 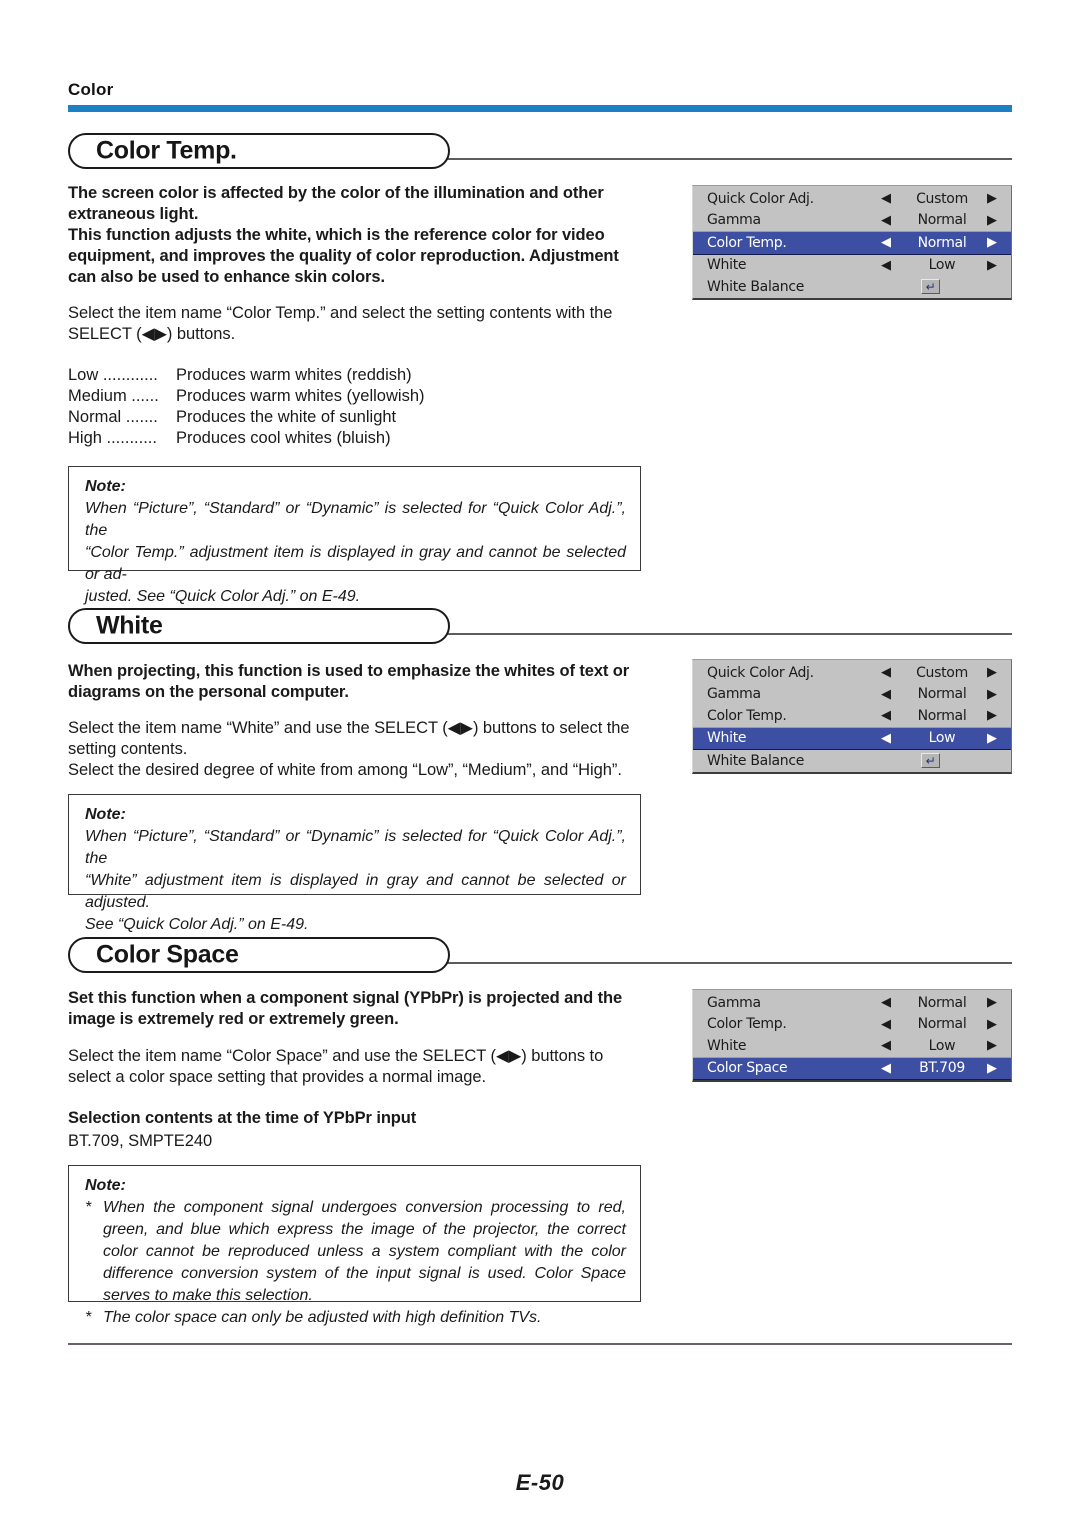 I want to click on section-heading-white: White, so click(x=540, y=626).